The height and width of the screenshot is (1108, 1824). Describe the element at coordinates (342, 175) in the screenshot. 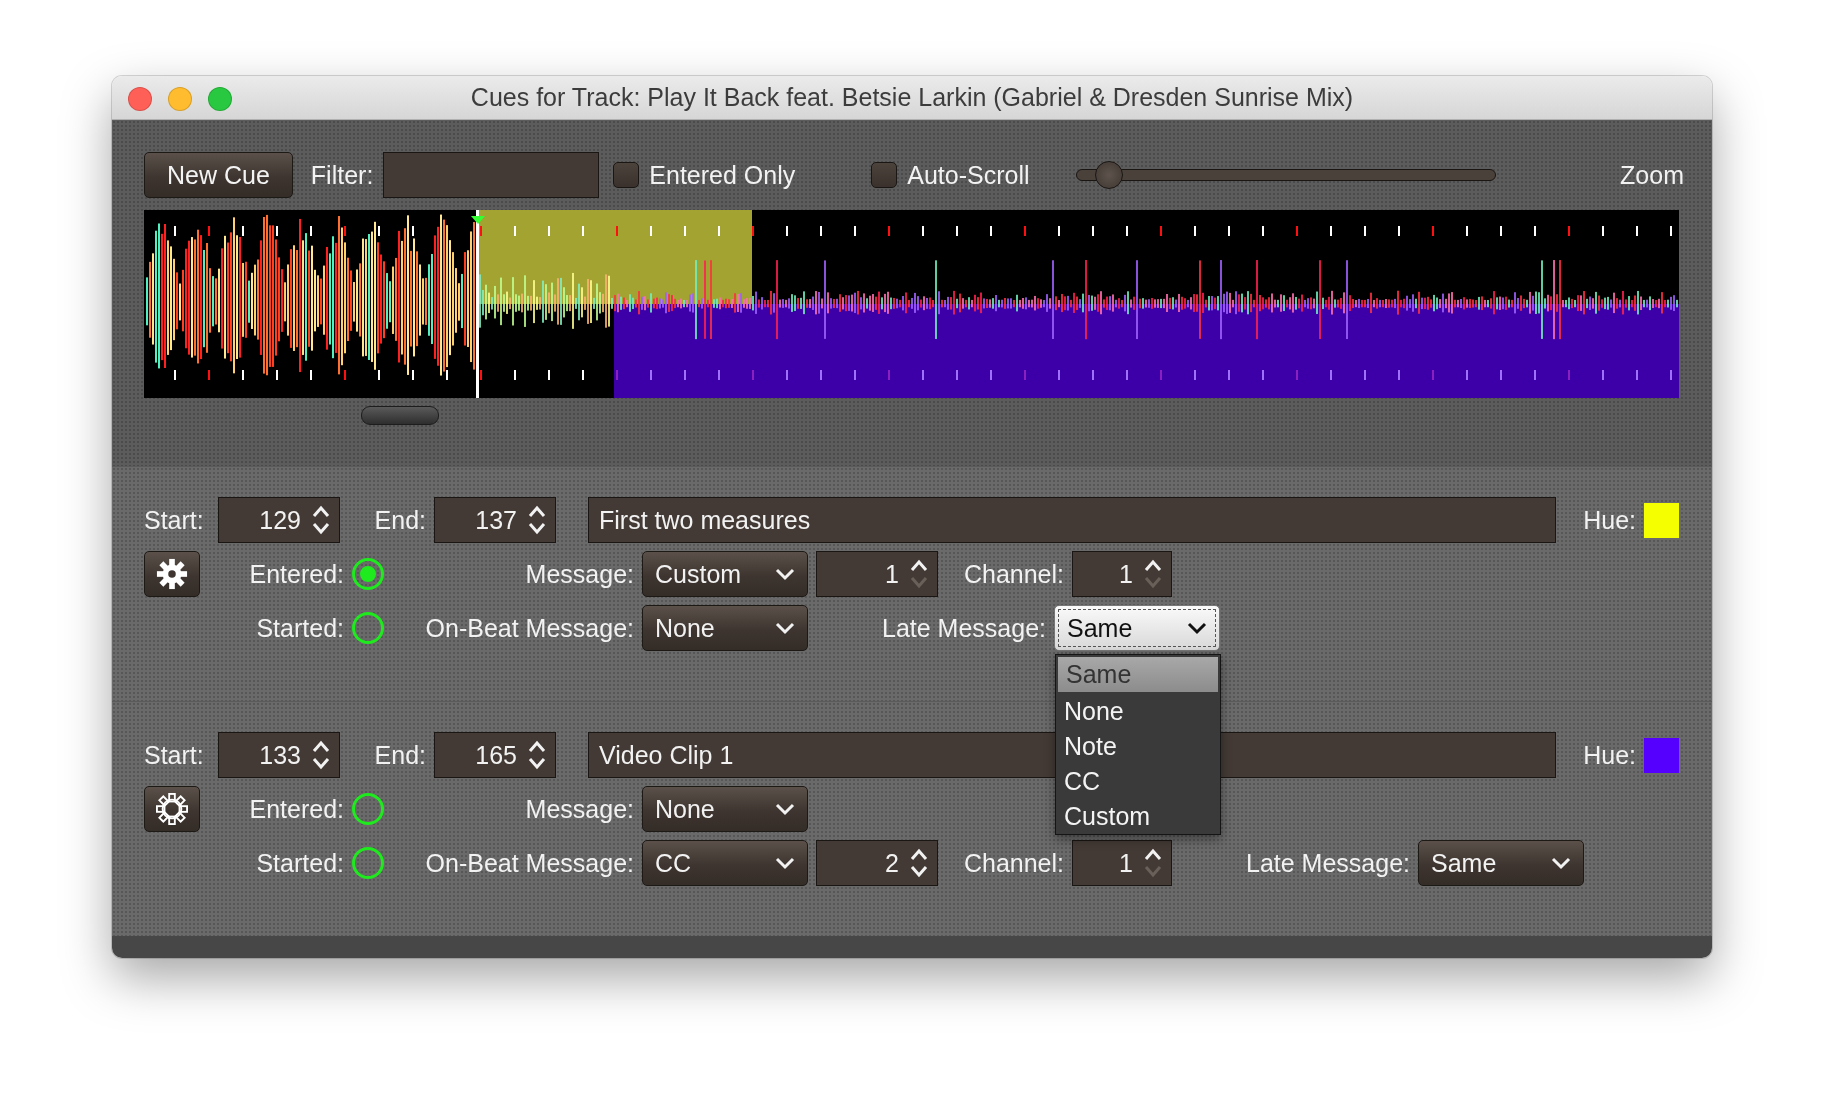

I see `filter-label: Filter:` at that location.